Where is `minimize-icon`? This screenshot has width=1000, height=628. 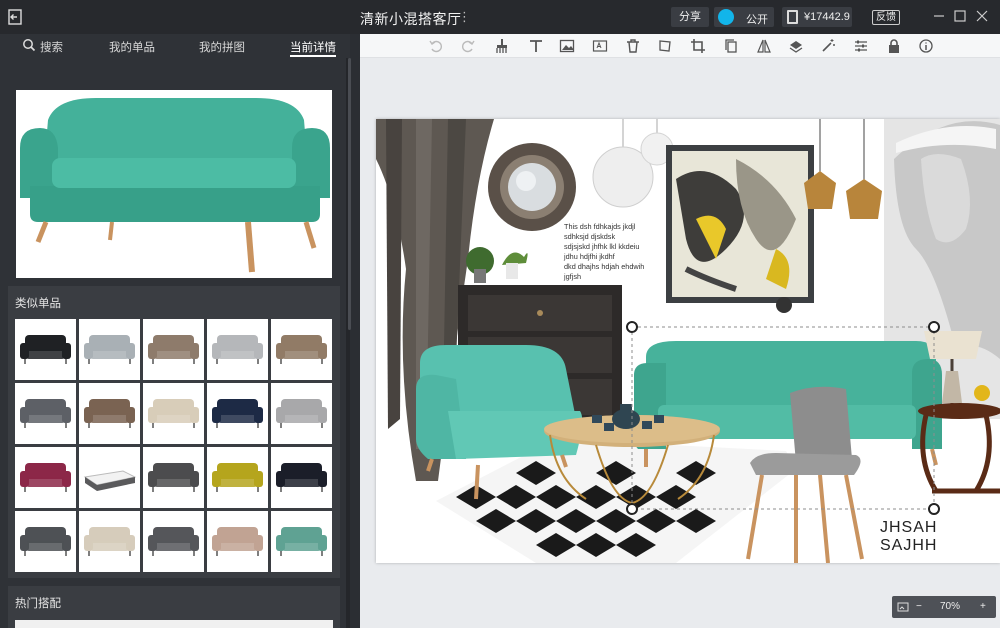
minimize-icon is located at coordinates (939, 16).